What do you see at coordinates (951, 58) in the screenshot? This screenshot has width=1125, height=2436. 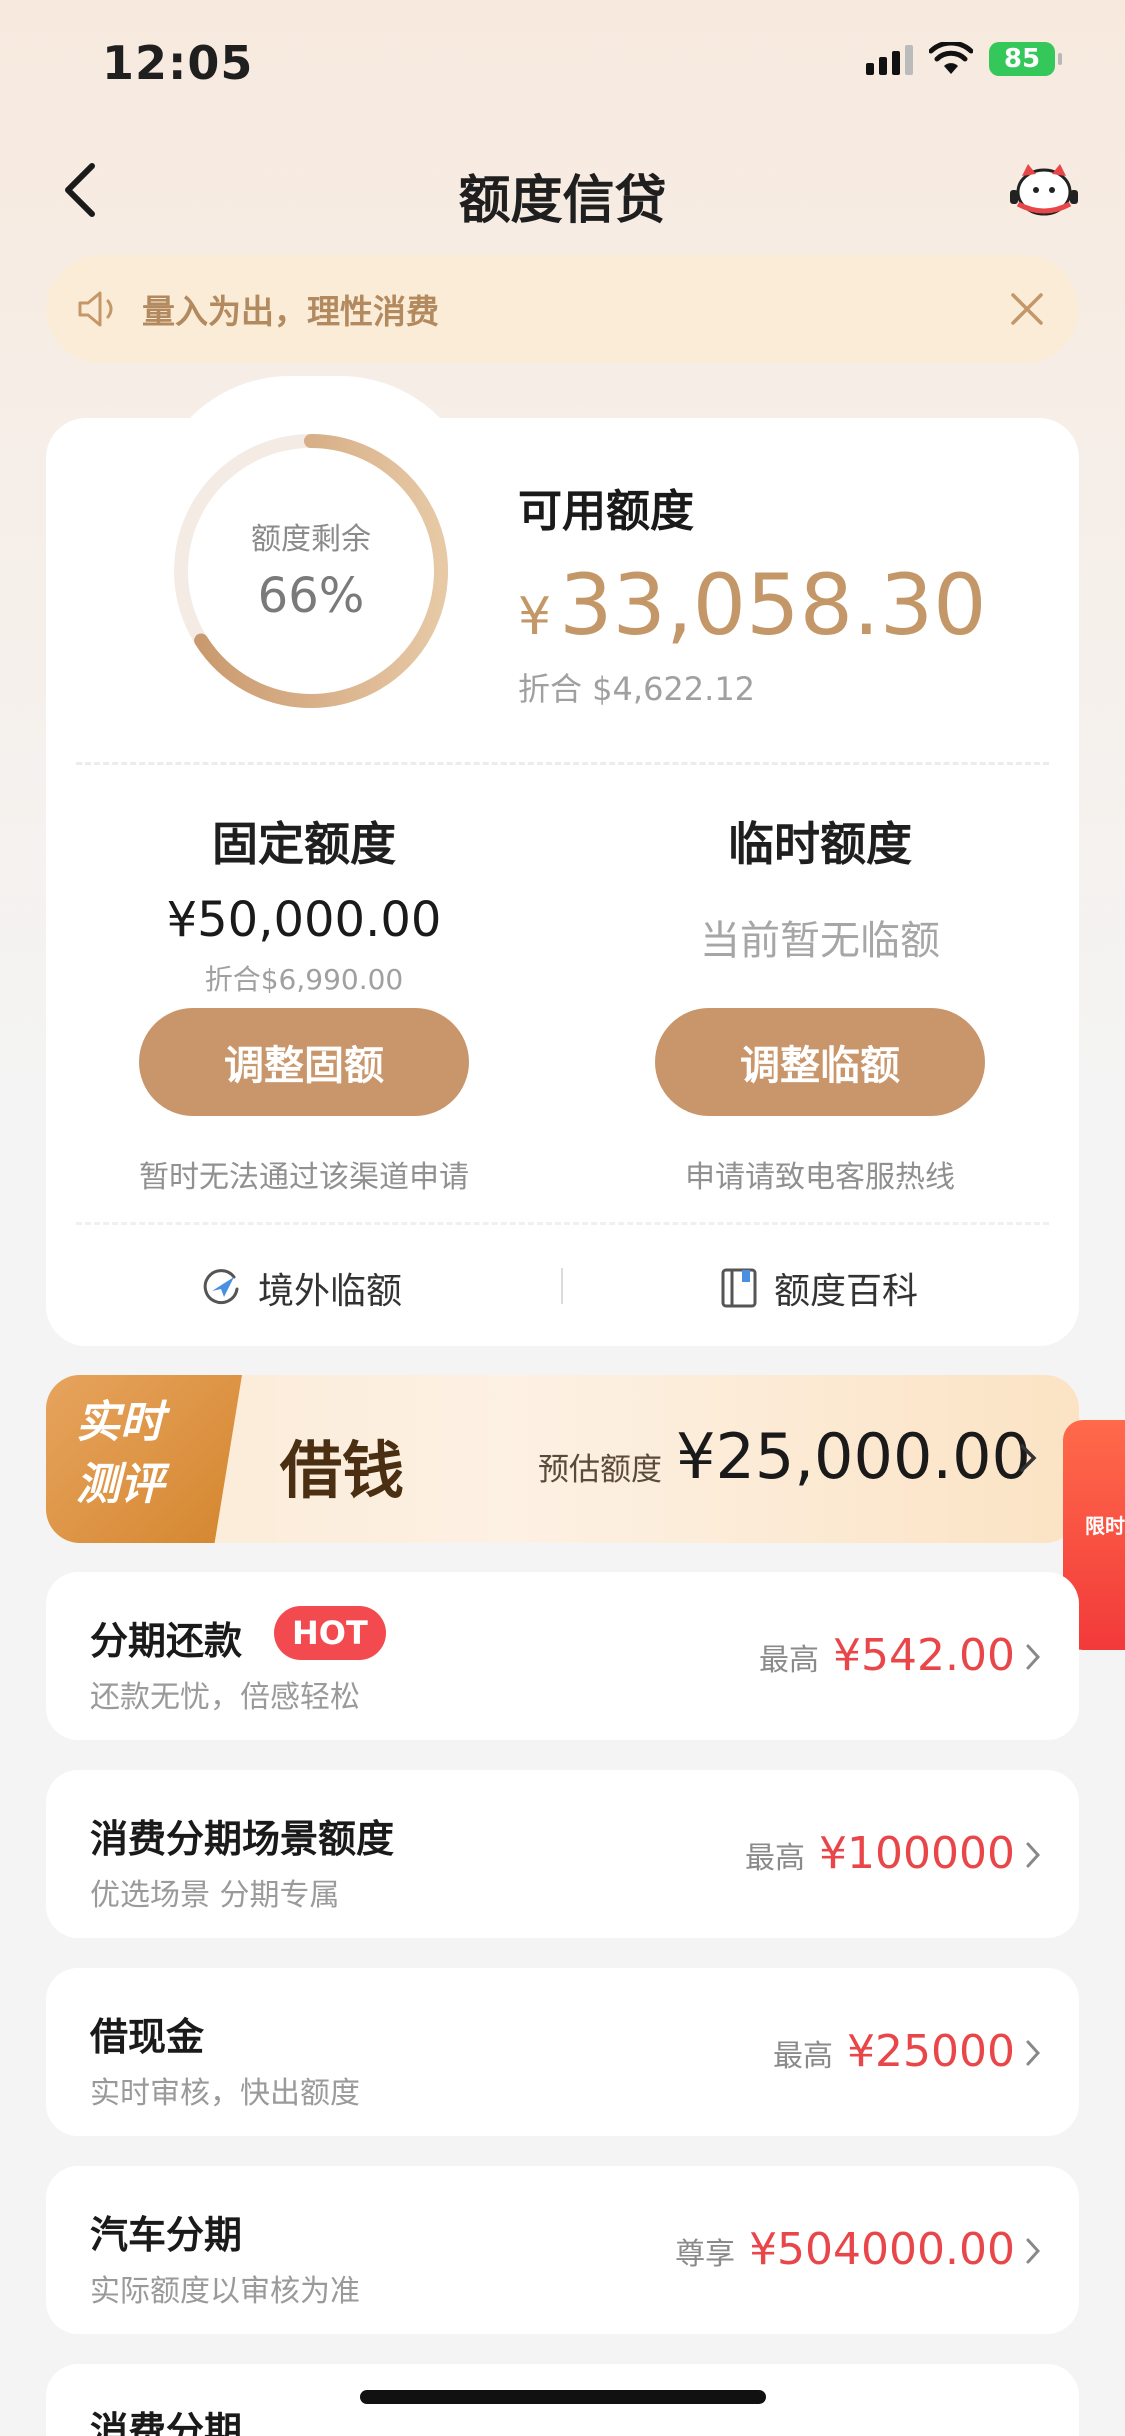 I see `wifi-icon` at bounding box center [951, 58].